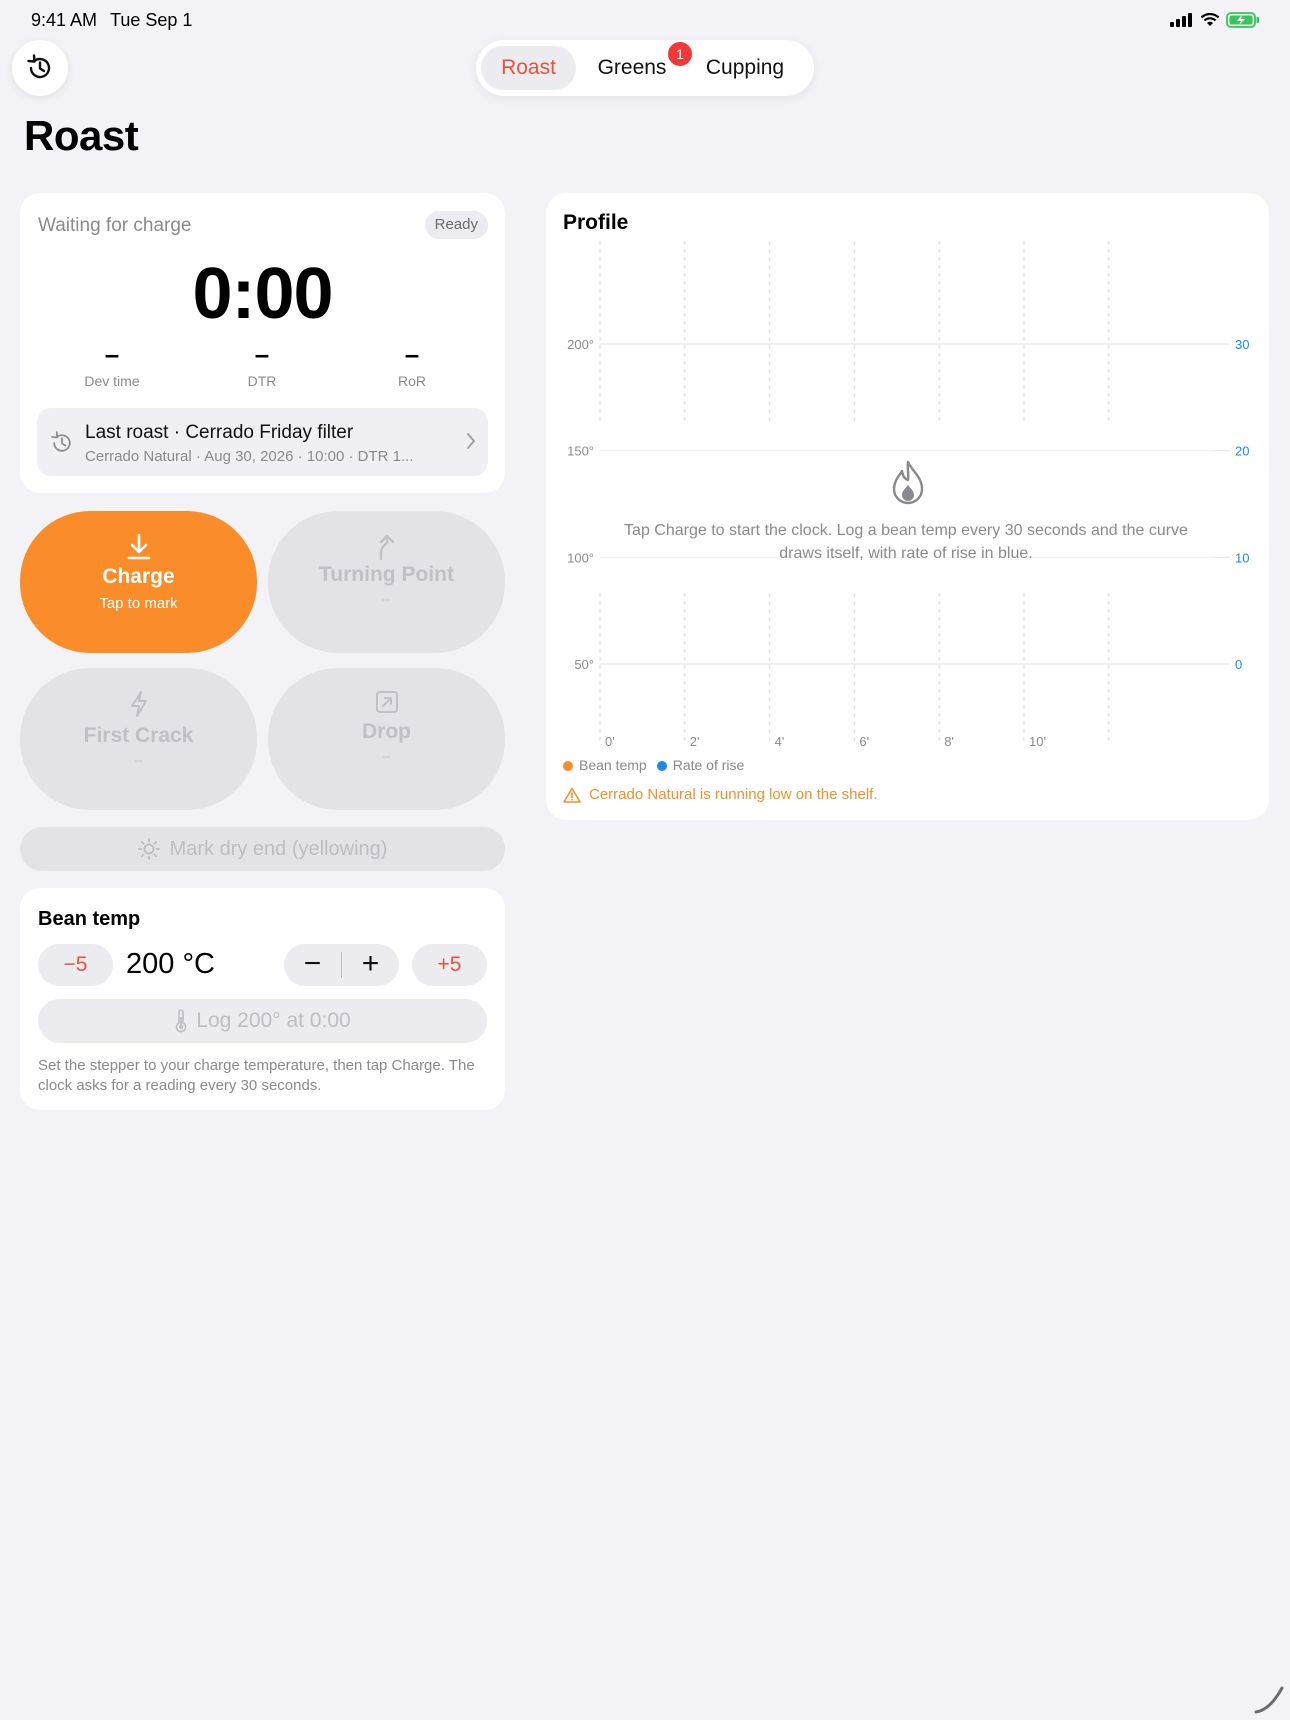 This screenshot has height=1720, width=1290. I want to click on mark-dry-end-button: Mark dry end (yellowing), so click(262, 849).